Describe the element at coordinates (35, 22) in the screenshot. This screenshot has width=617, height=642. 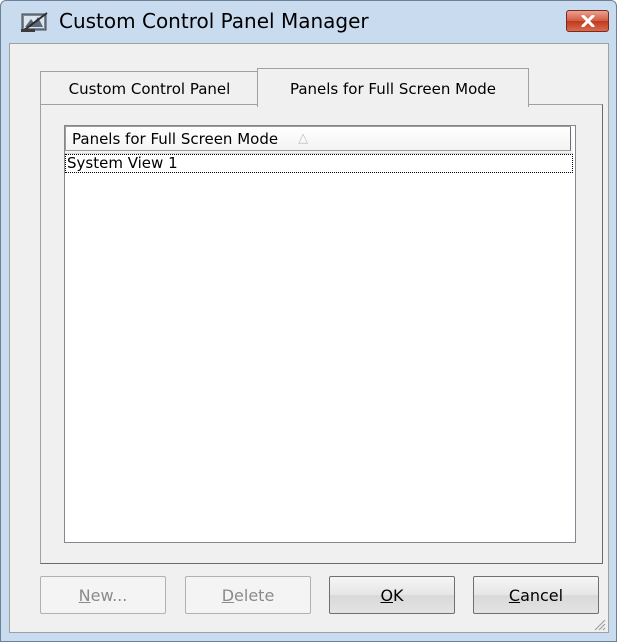
I see `control-panel-app-icon` at that location.